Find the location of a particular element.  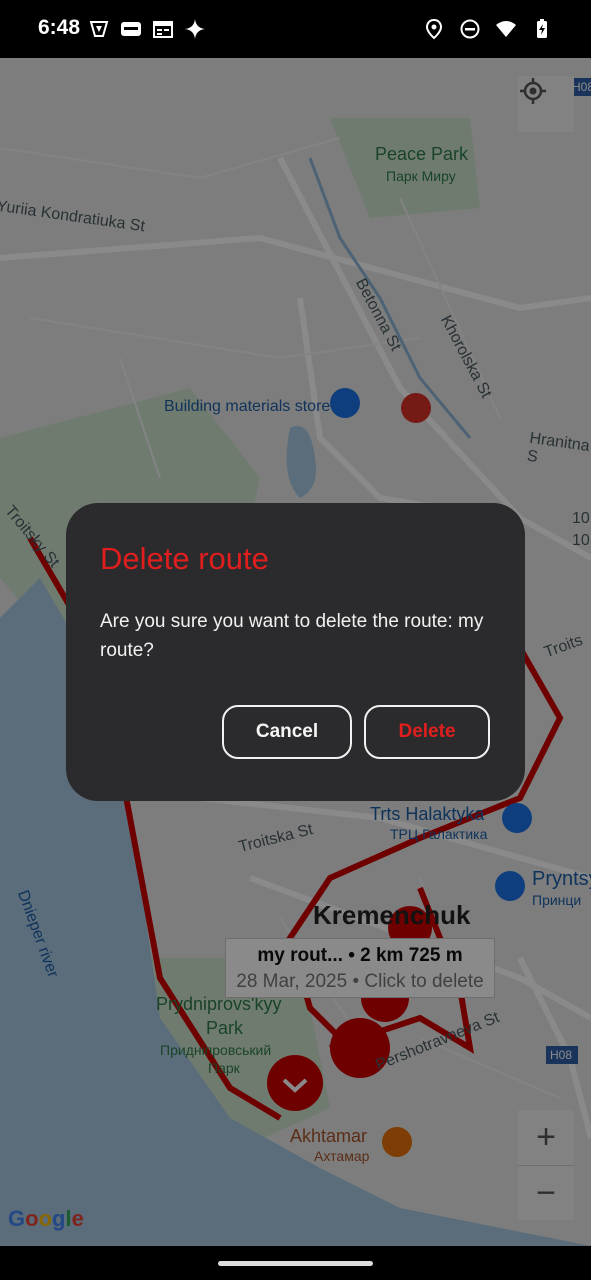

cancel-button: Cancel is located at coordinates (287, 732).